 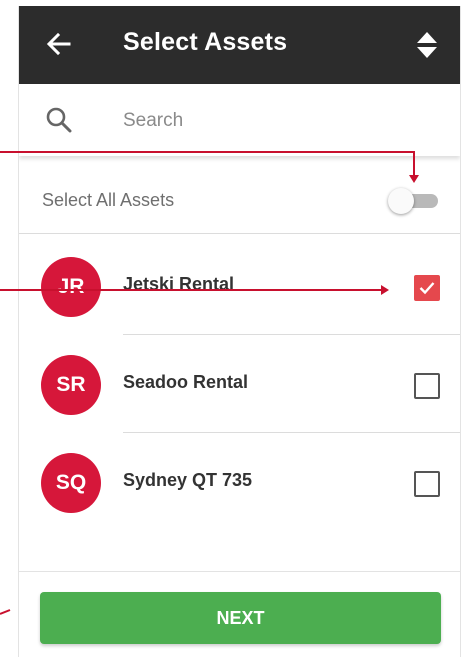 What do you see at coordinates (240, 618) in the screenshot?
I see `next-button: NEXT` at bounding box center [240, 618].